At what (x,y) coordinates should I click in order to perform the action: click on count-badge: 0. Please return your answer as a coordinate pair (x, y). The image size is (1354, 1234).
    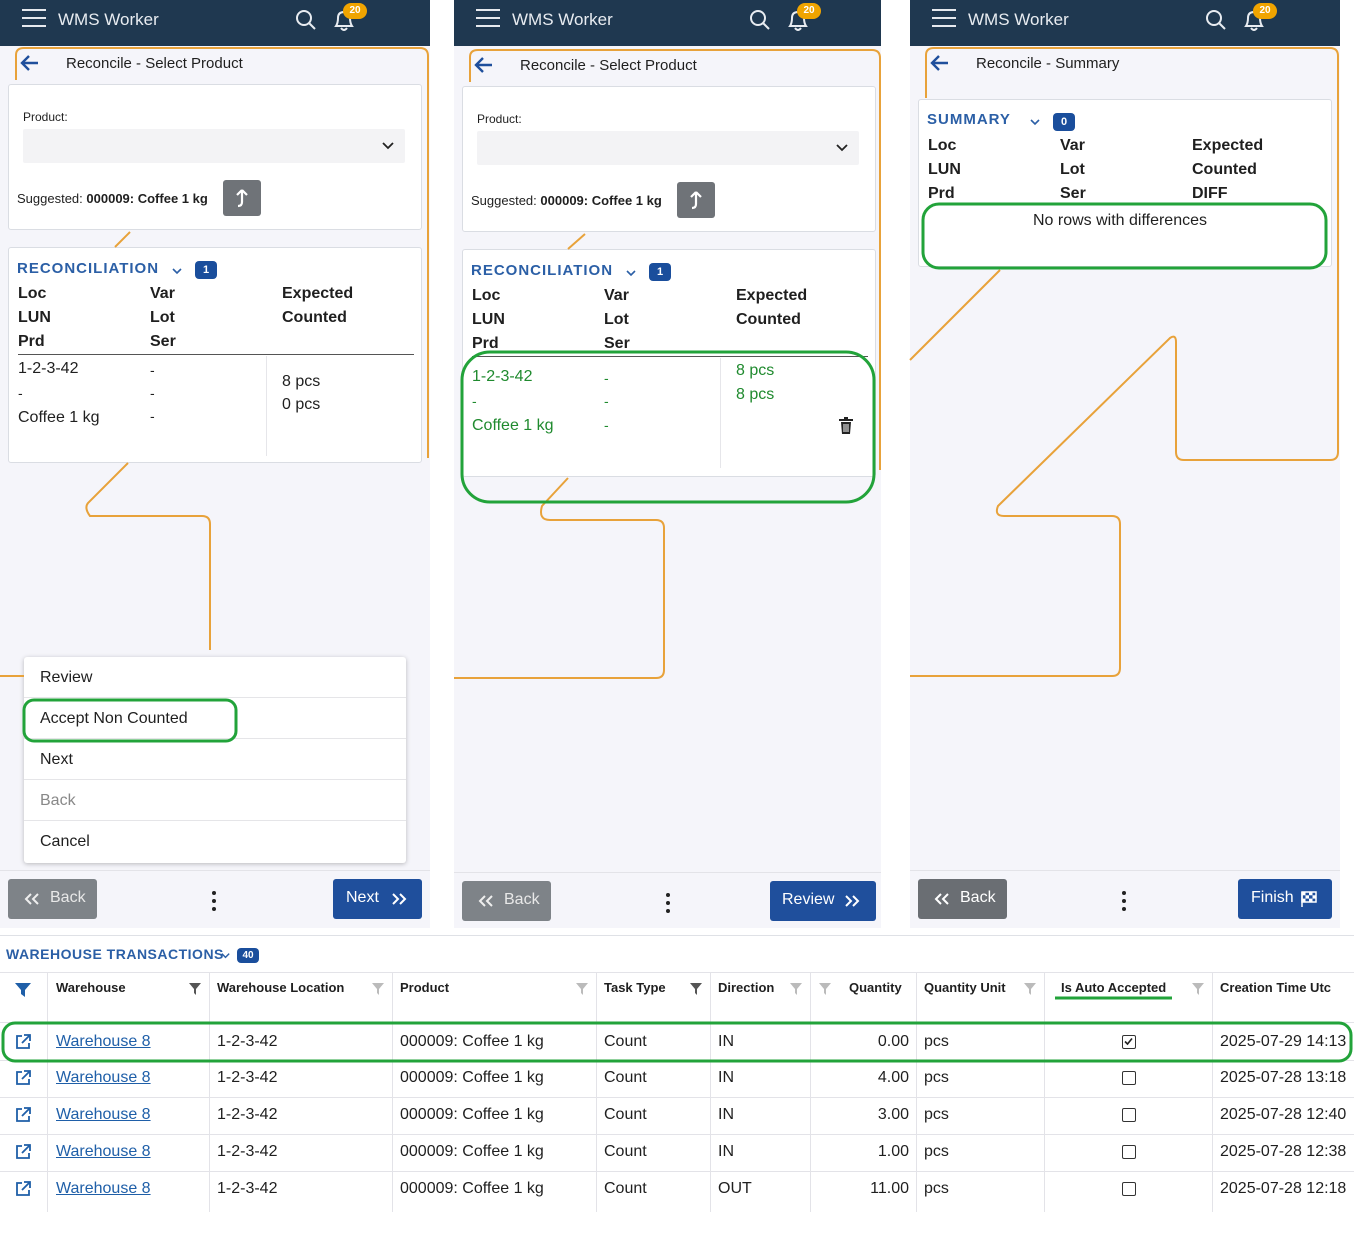
    Looking at the image, I should click on (1064, 122).